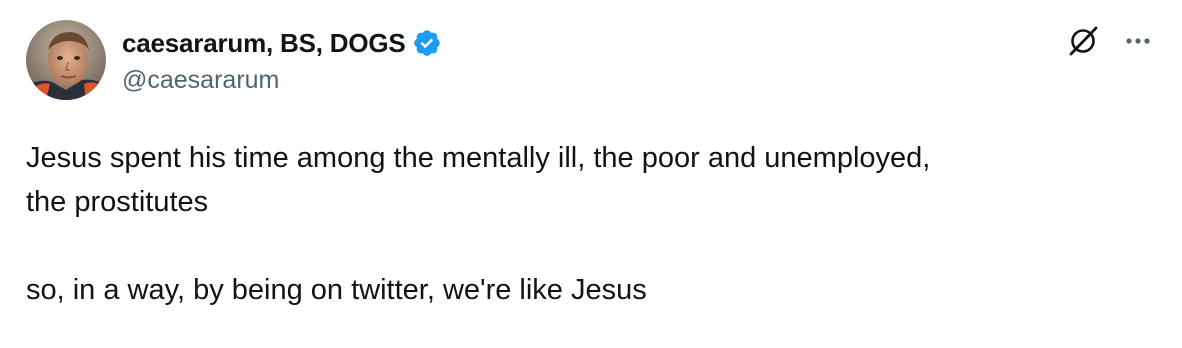  Describe the element at coordinates (264, 43) in the screenshot. I see `author-display-name: caesararum, BS, DOGS` at that location.